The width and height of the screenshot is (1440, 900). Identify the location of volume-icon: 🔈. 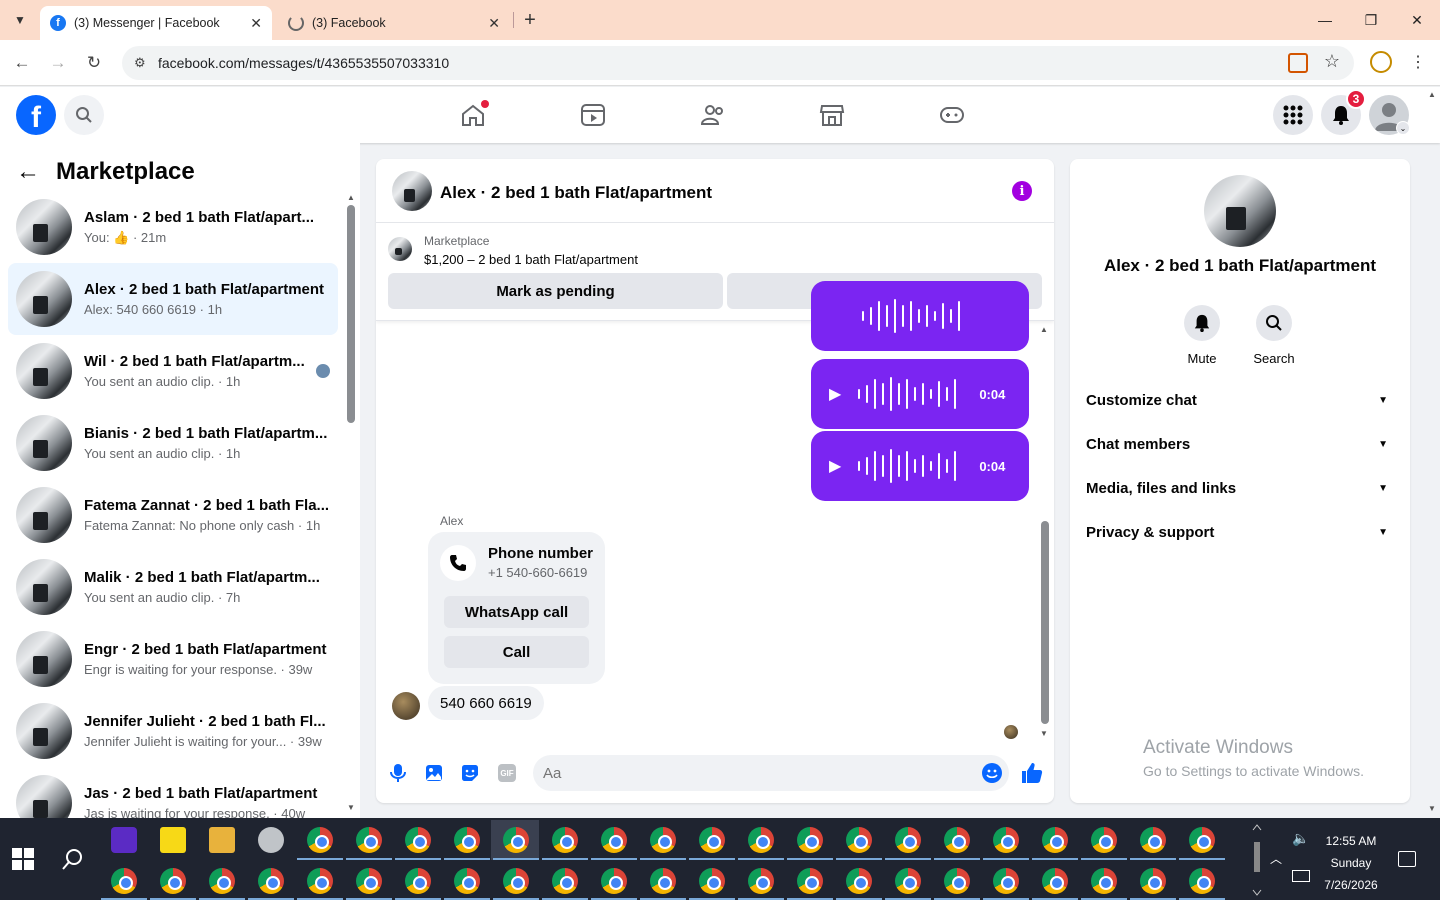
(1300, 838).